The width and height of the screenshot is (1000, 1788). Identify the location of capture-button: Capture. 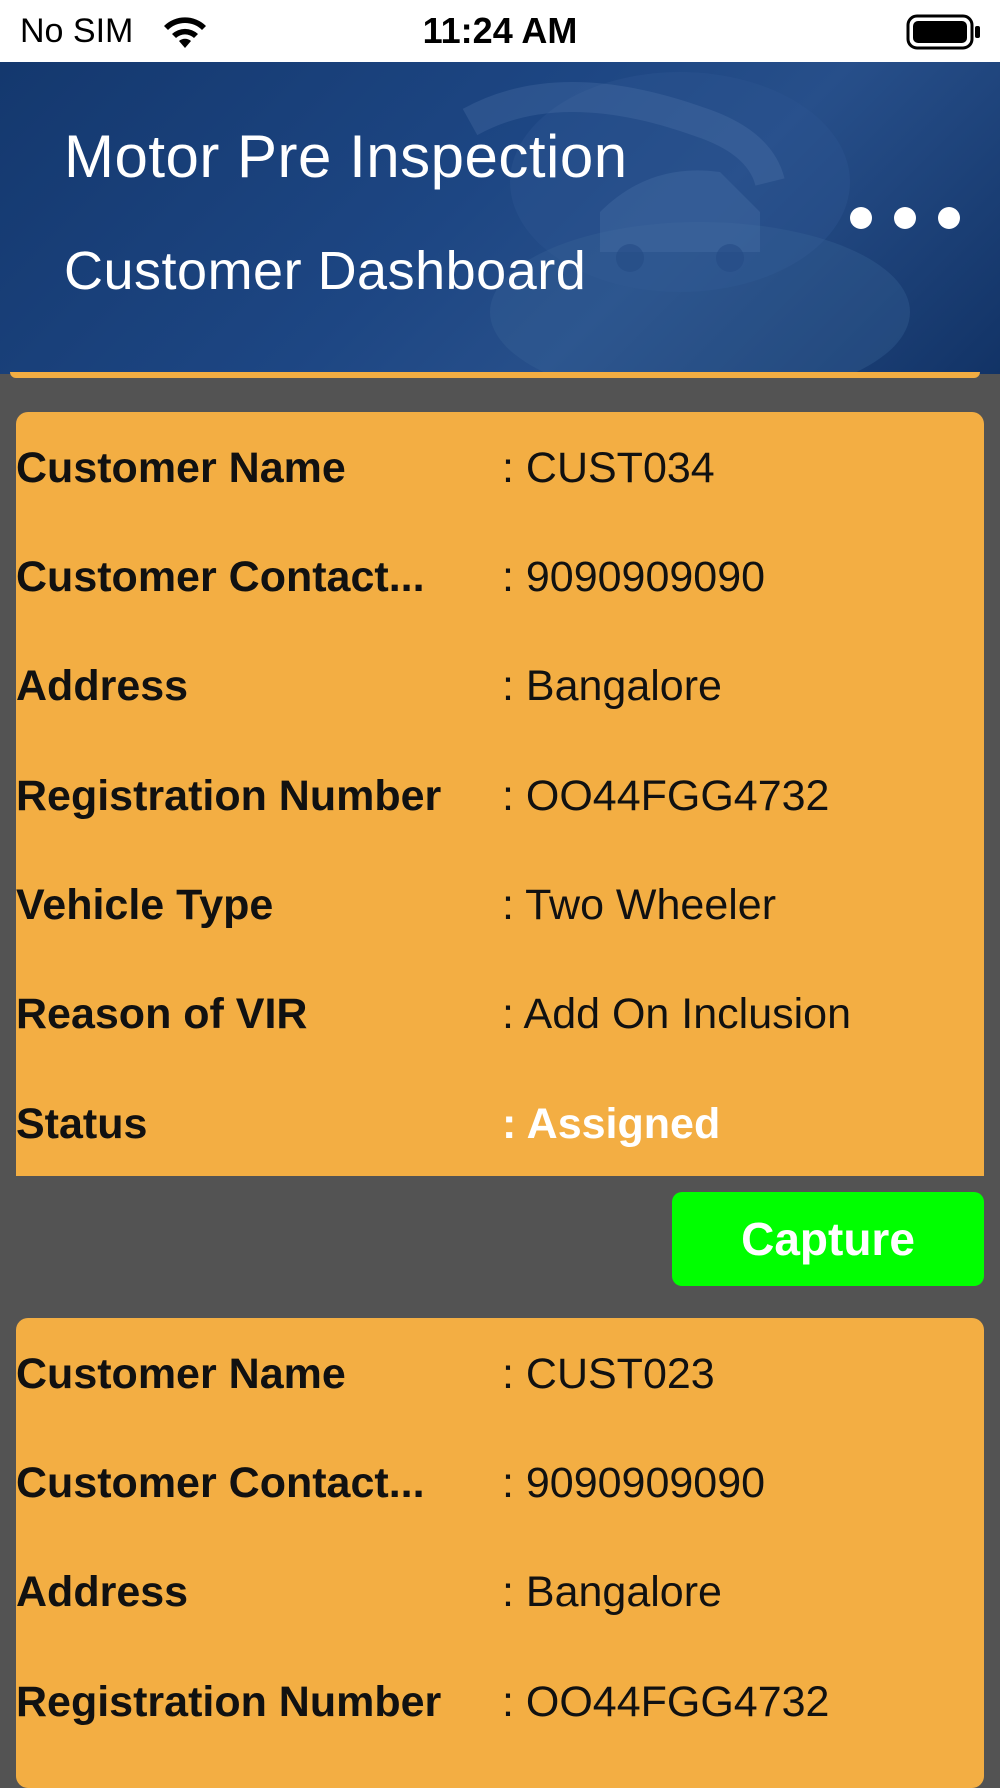
(828, 1239).